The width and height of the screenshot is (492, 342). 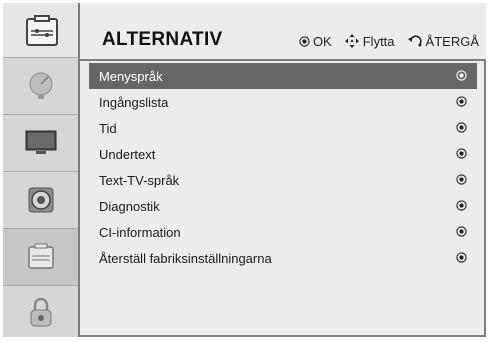 What do you see at coordinates (129, 206) in the screenshot?
I see `menu-item-label: Diagnostik` at bounding box center [129, 206].